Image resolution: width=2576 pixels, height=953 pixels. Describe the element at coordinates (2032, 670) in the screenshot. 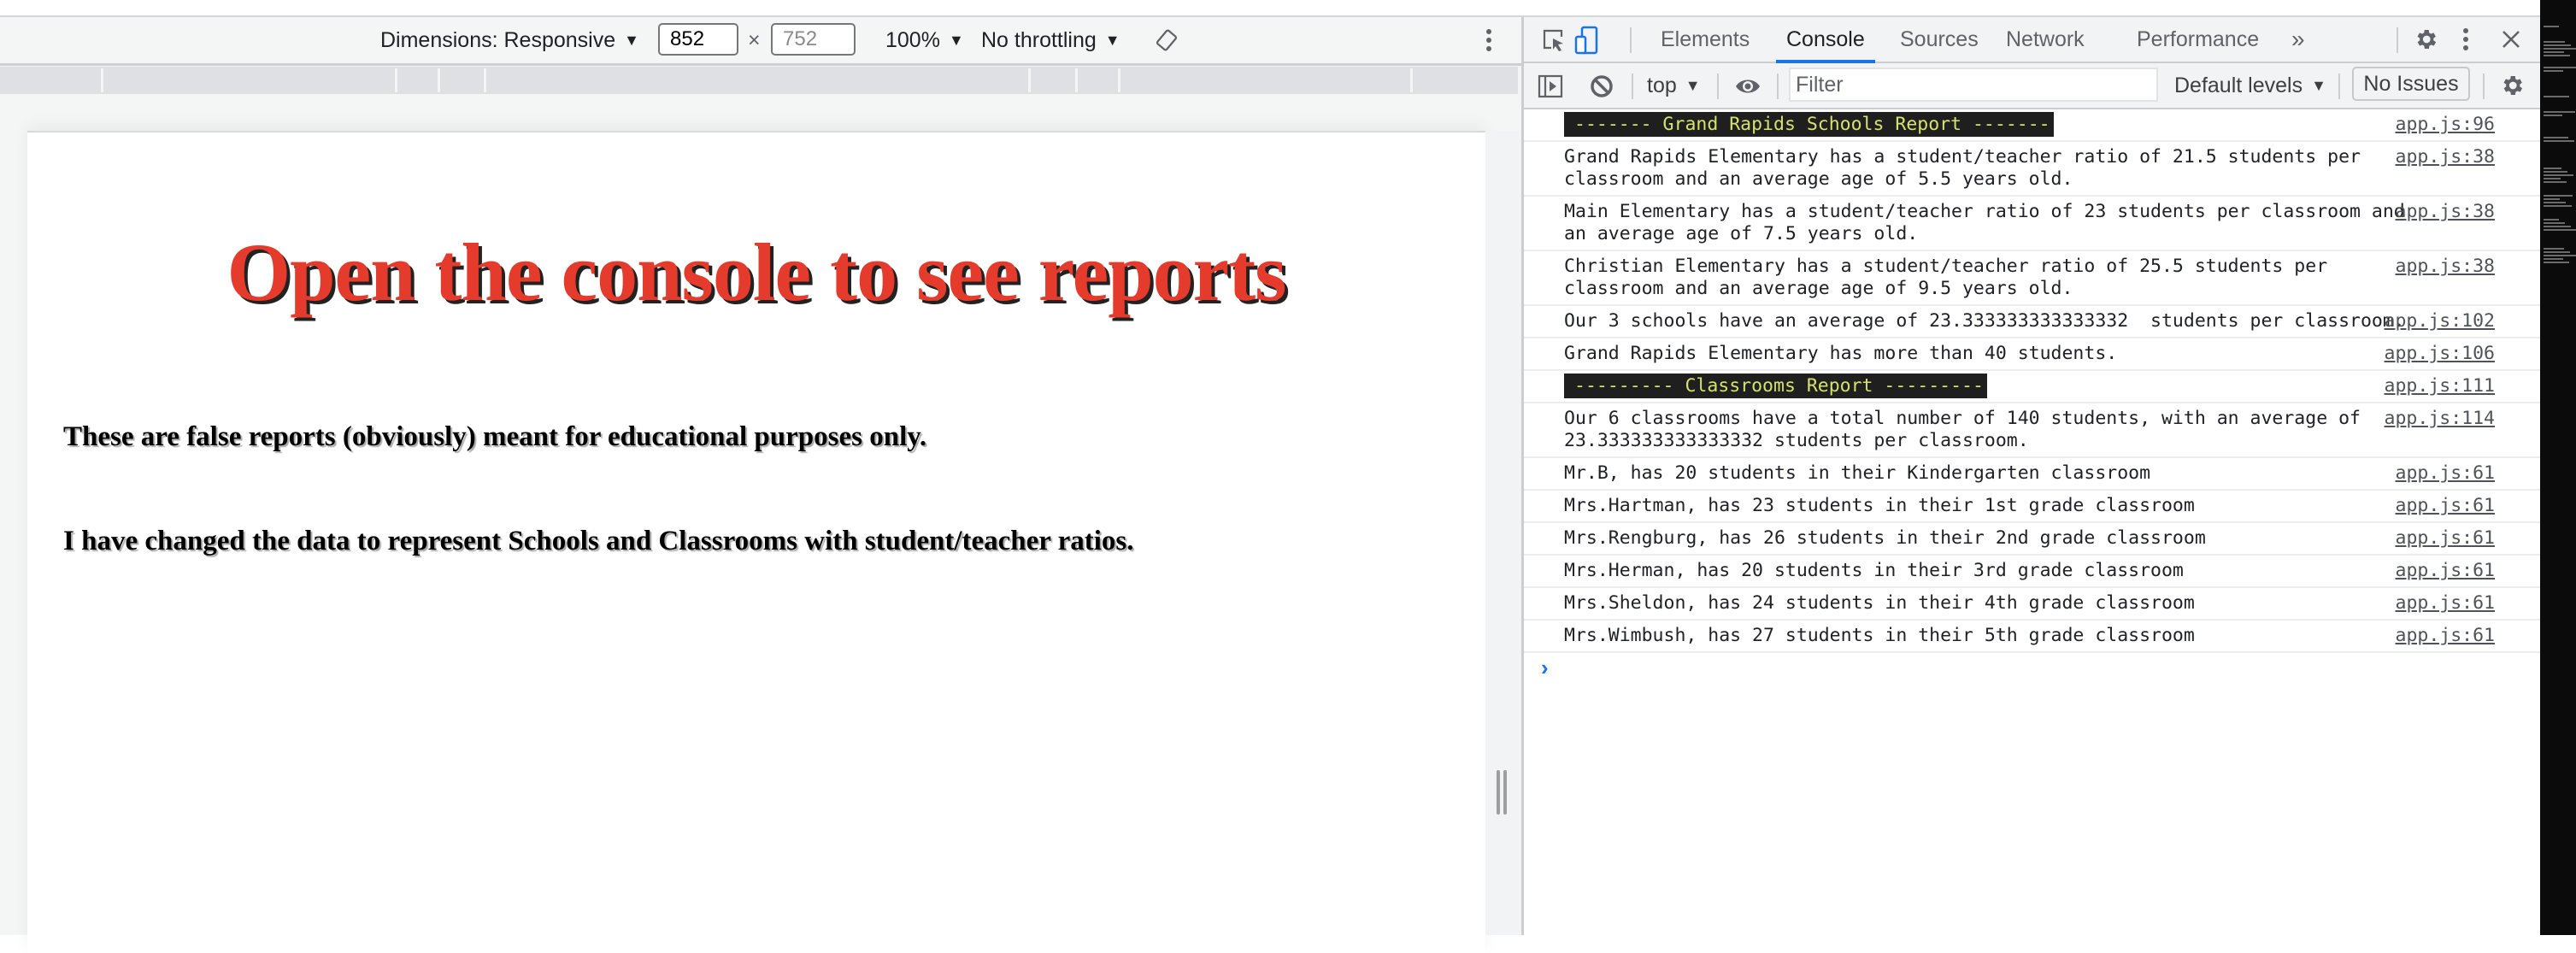

I see `console-prompt: ›` at that location.